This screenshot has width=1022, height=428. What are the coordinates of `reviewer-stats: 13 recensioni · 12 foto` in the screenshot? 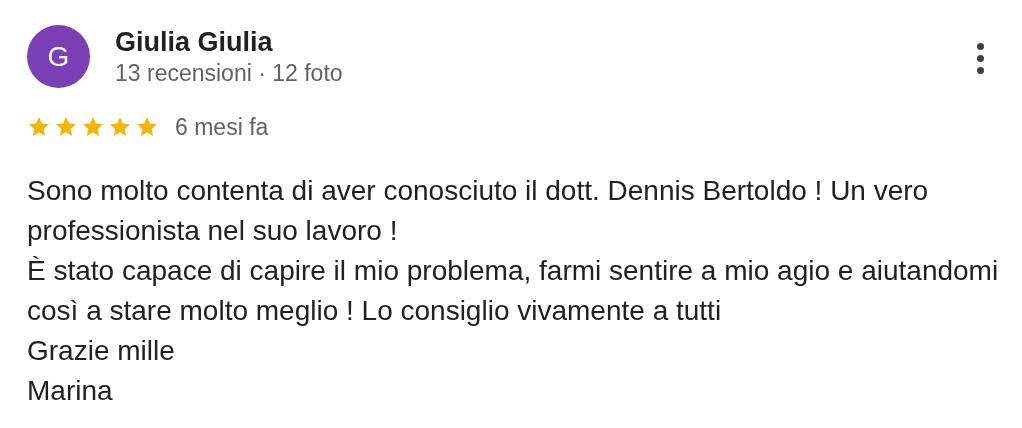 It's located at (229, 73).